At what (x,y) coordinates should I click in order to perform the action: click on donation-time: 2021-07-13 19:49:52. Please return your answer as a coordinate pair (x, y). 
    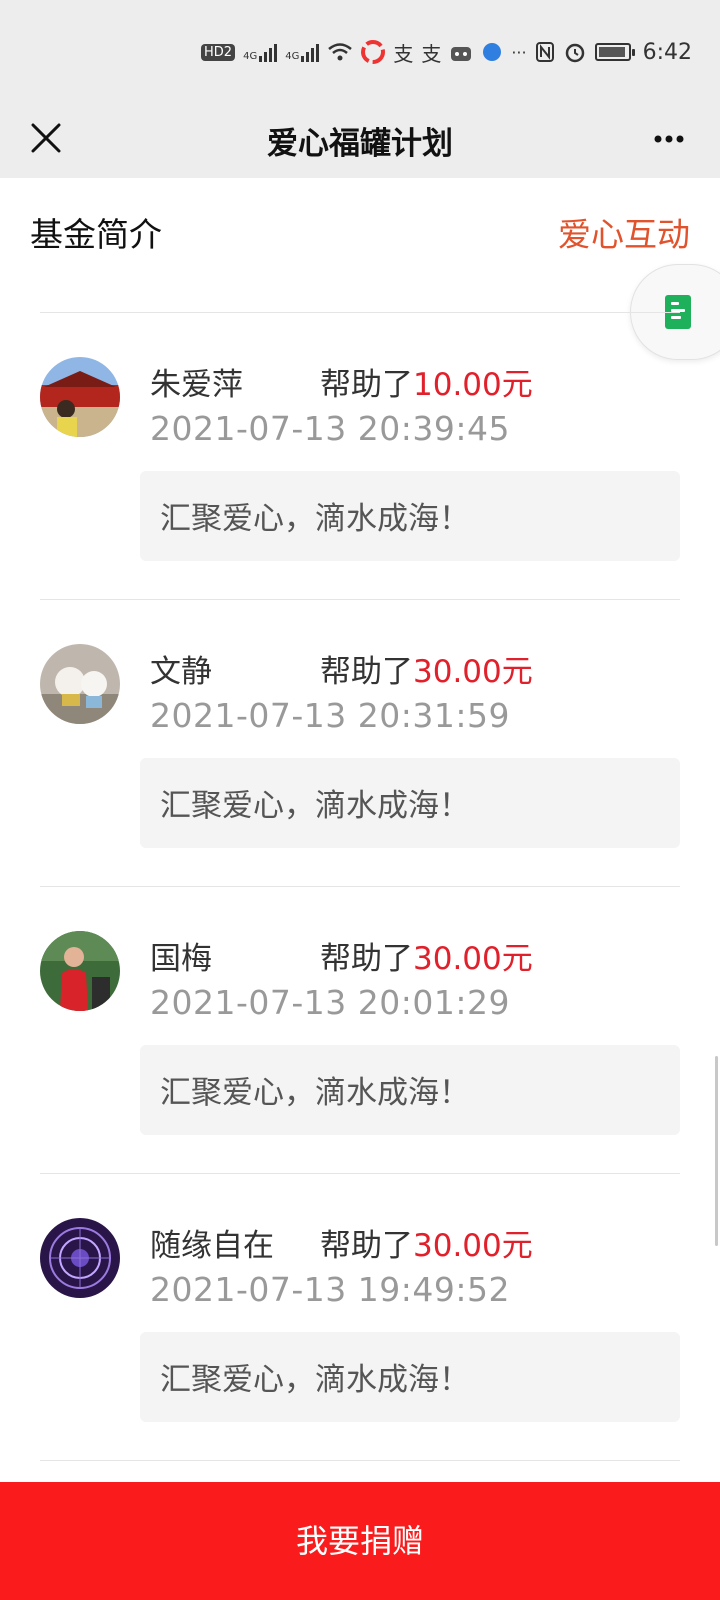
    Looking at the image, I should click on (330, 1289).